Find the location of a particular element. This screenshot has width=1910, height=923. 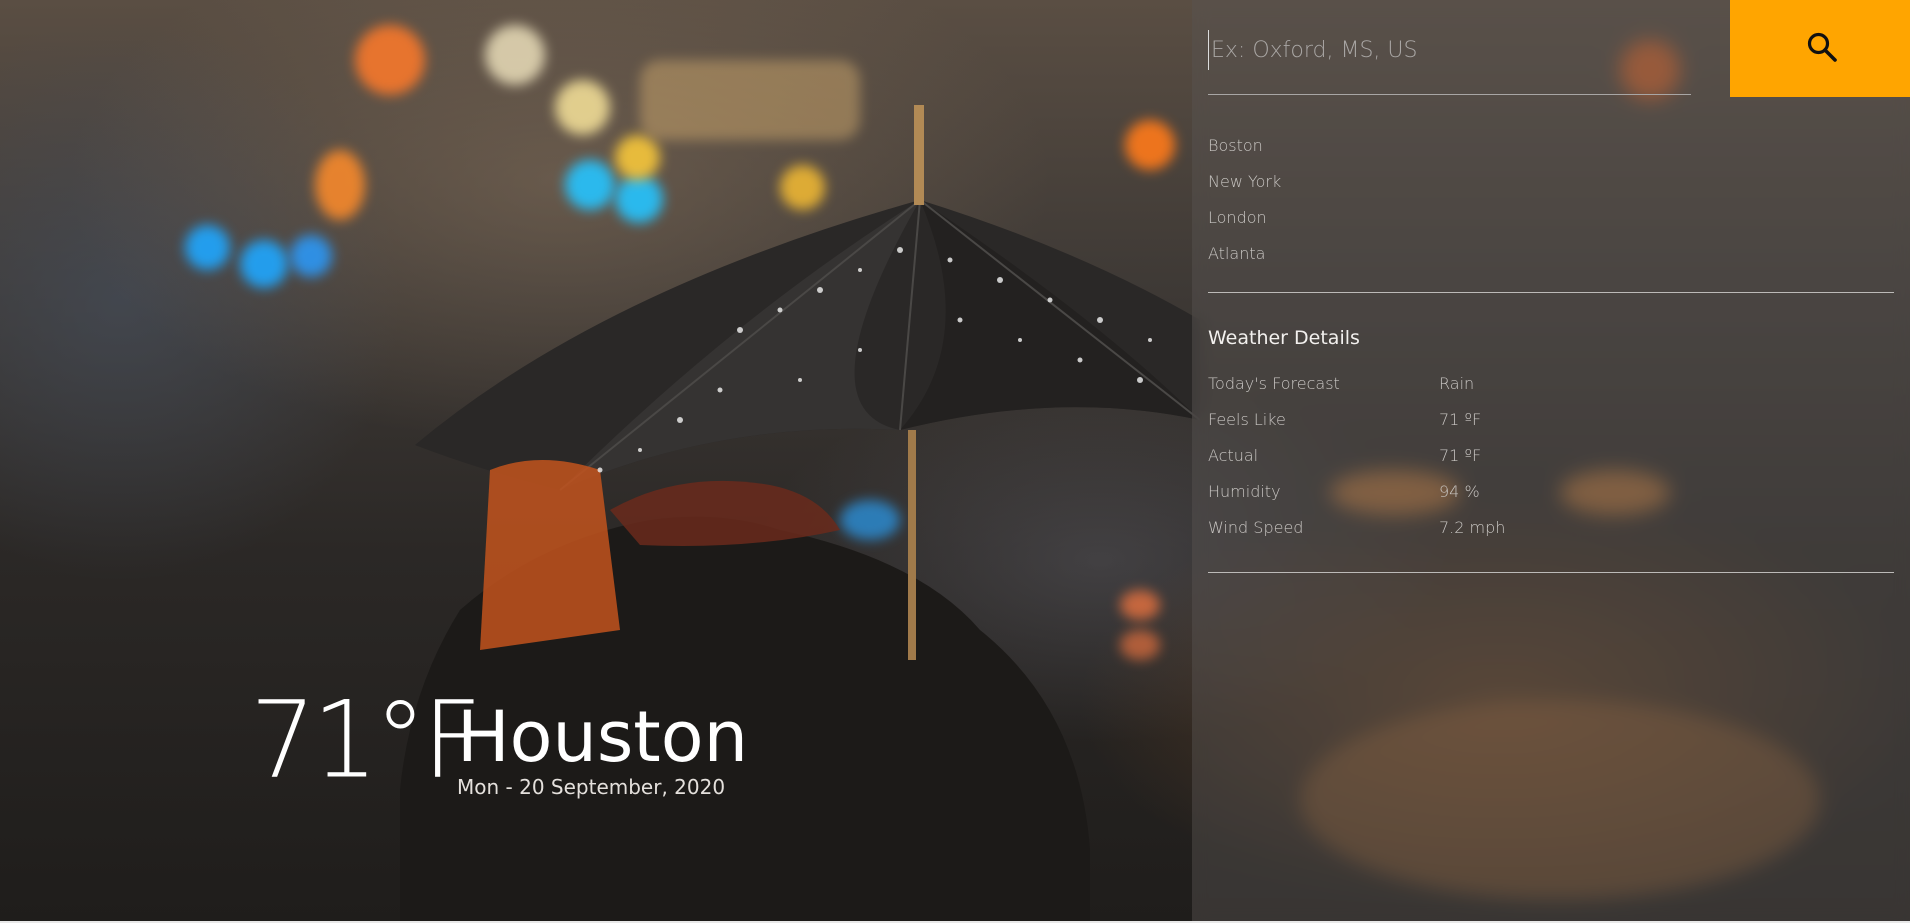

city-item-atlanta: Atlanta is located at coordinates (1244, 254).